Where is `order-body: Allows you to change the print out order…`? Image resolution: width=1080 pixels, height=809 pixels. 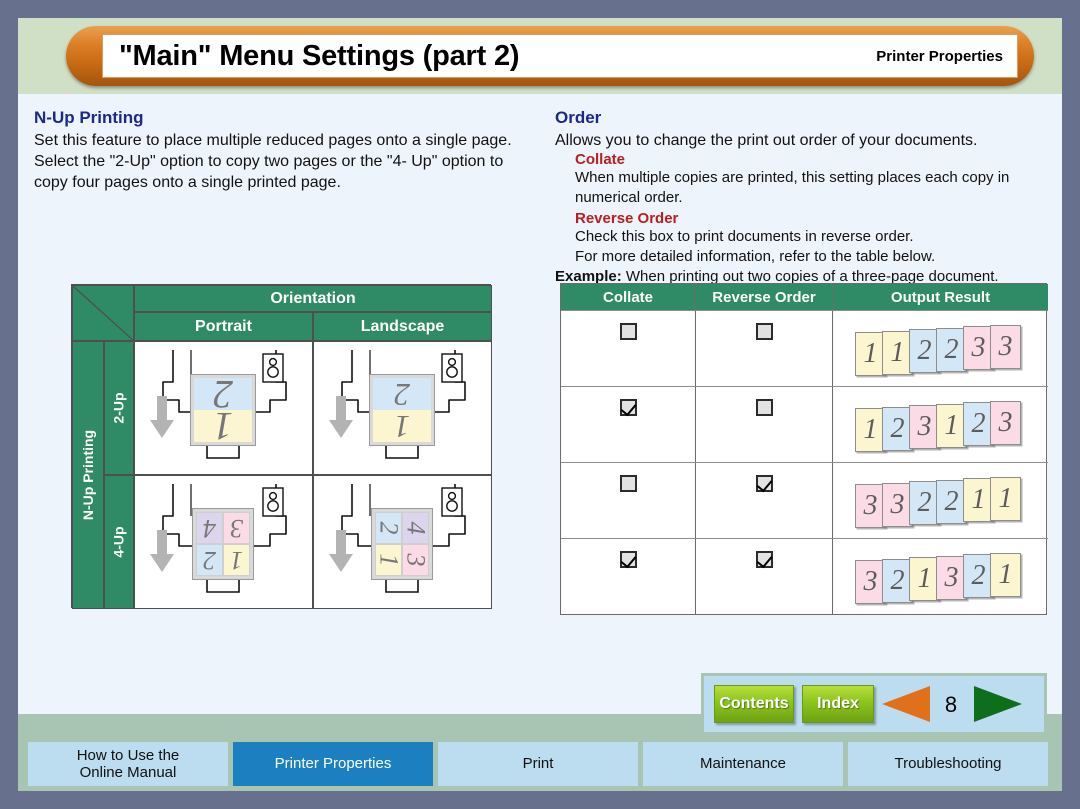 order-body: Allows you to change the print out order… is located at coordinates (766, 140).